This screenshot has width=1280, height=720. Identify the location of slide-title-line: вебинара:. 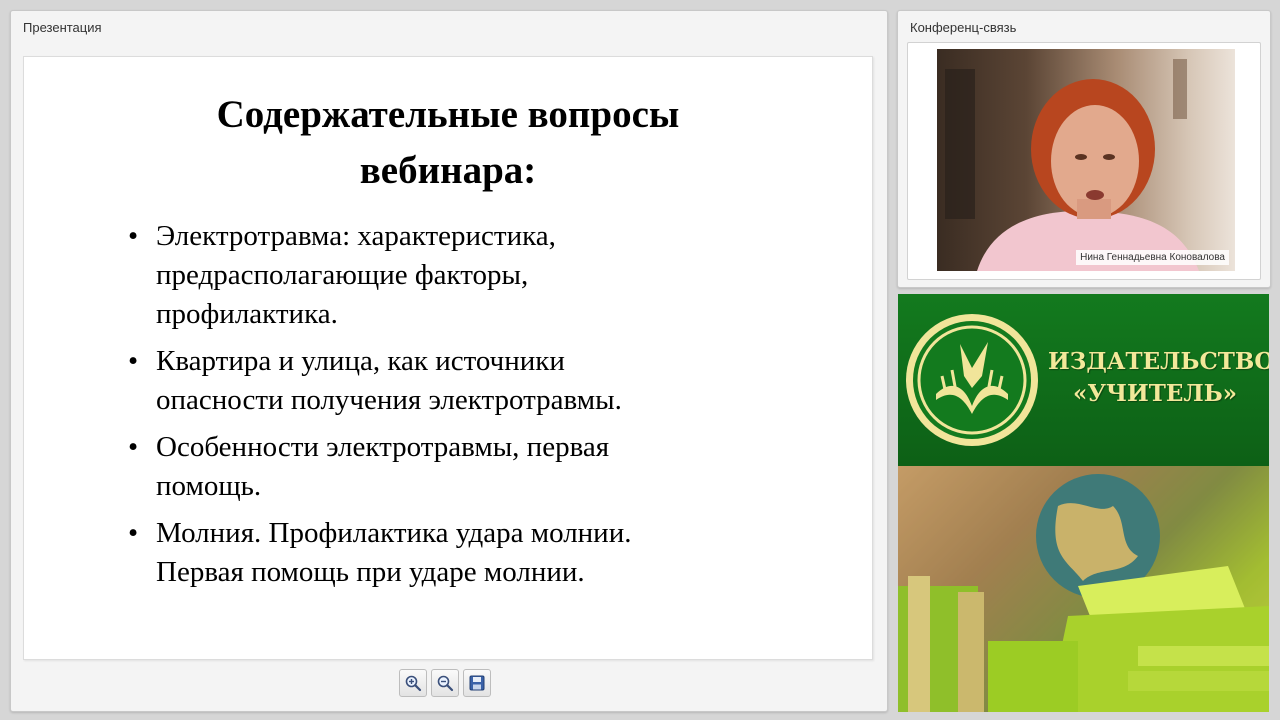
(448, 170).